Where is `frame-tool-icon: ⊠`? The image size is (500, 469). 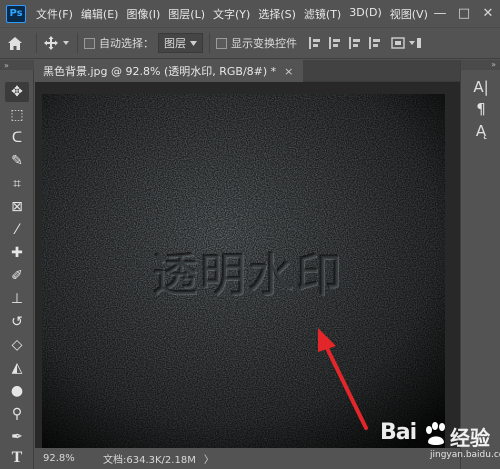
frame-tool-icon: ⊠ is located at coordinates (17, 207).